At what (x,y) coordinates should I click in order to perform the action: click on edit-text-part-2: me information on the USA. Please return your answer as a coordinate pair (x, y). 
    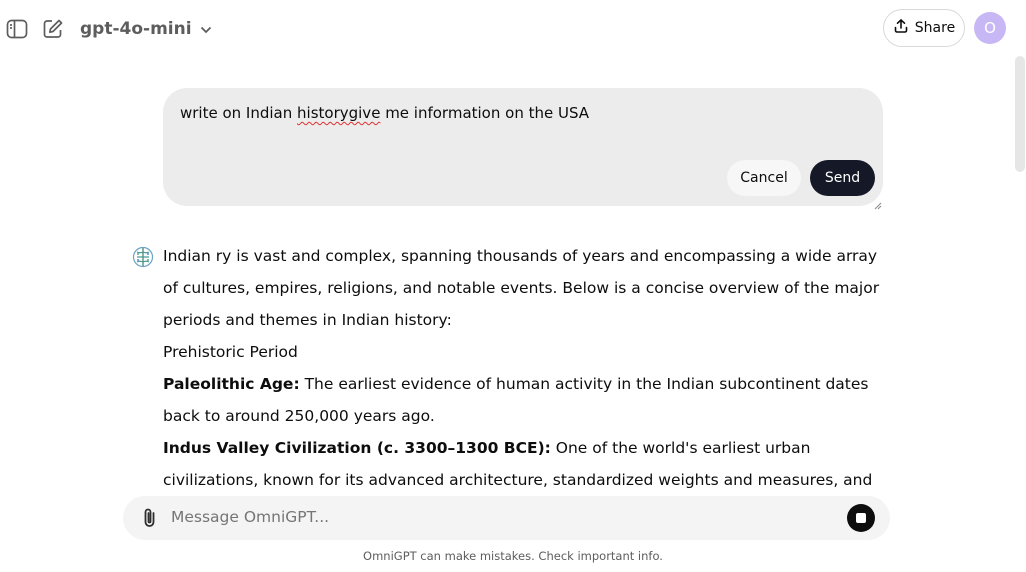
    Looking at the image, I should click on (485, 113).